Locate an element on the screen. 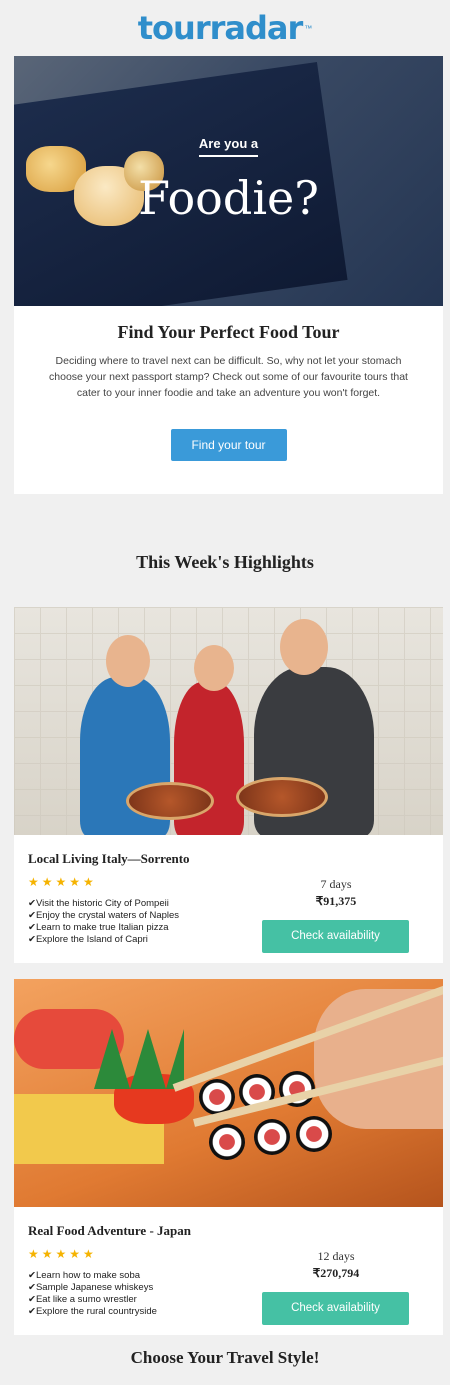 This screenshot has height=1385, width=450. tour-title: Local Living Italy—Sorrento is located at coordinates (109, 859).